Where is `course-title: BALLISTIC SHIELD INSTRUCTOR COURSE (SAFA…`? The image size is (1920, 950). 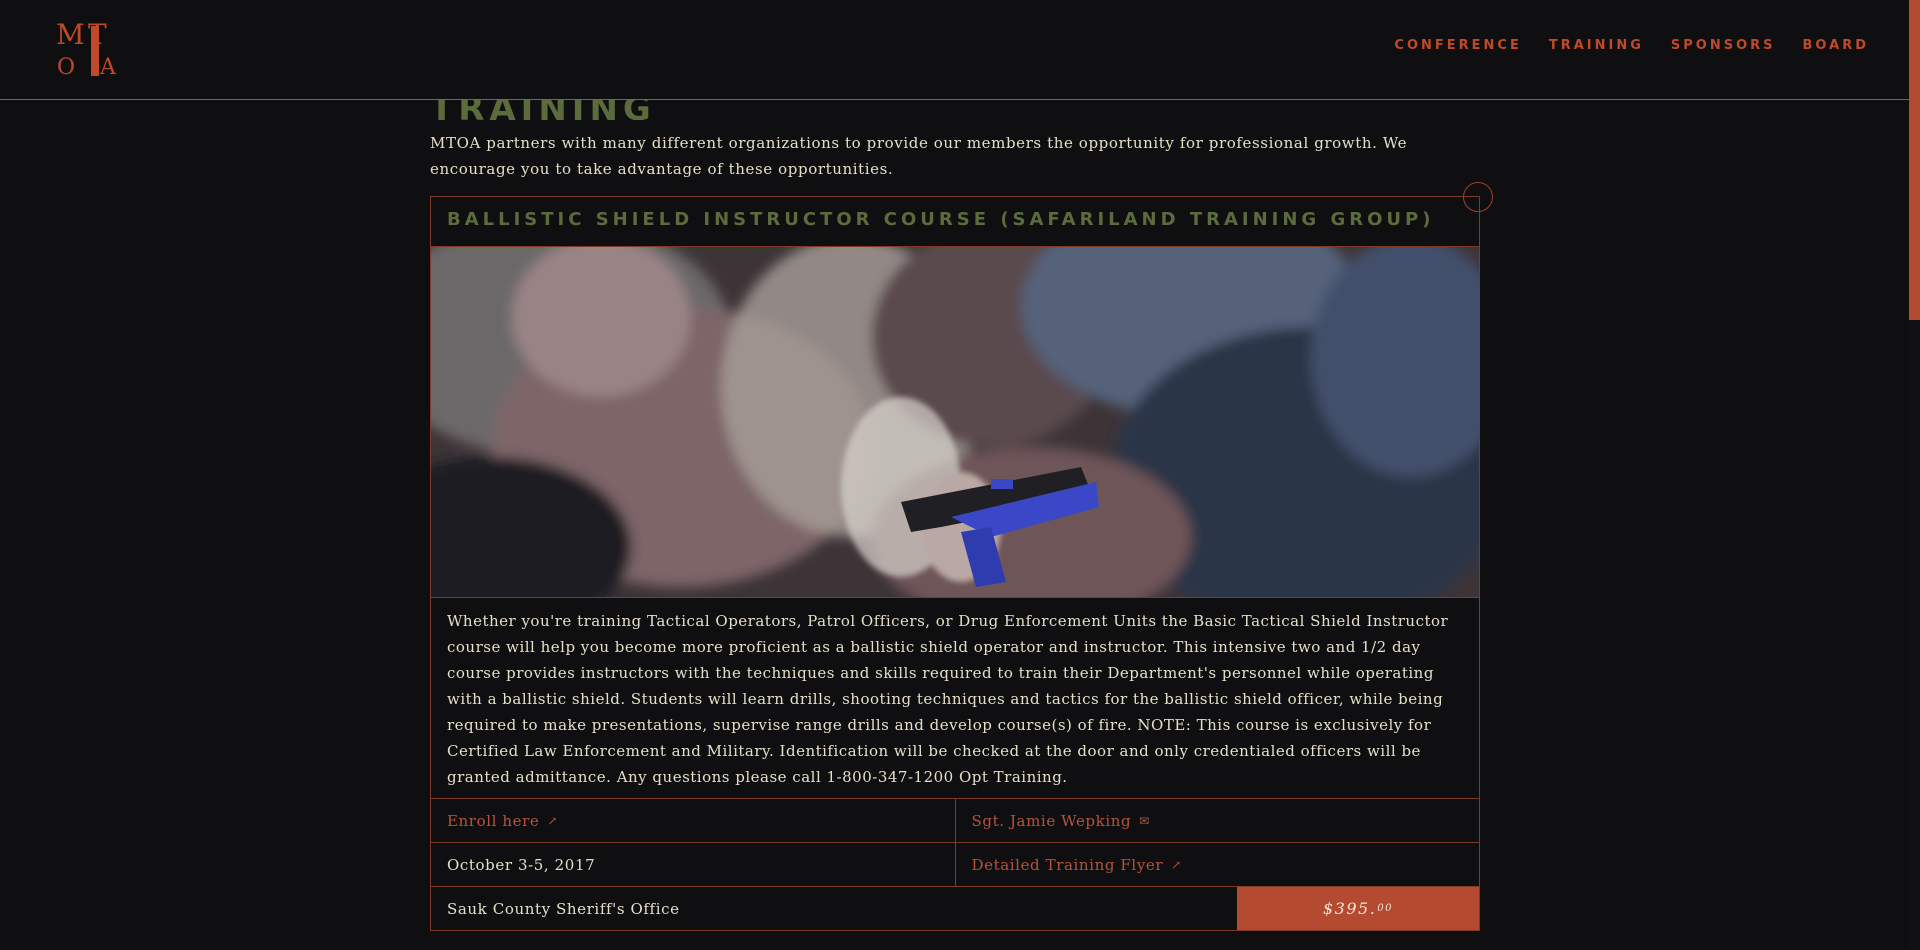 course-title: BALLISTIC SHIELD INSTRUCTOR COURSE (SAFA… is located at coordinates (955, 222).